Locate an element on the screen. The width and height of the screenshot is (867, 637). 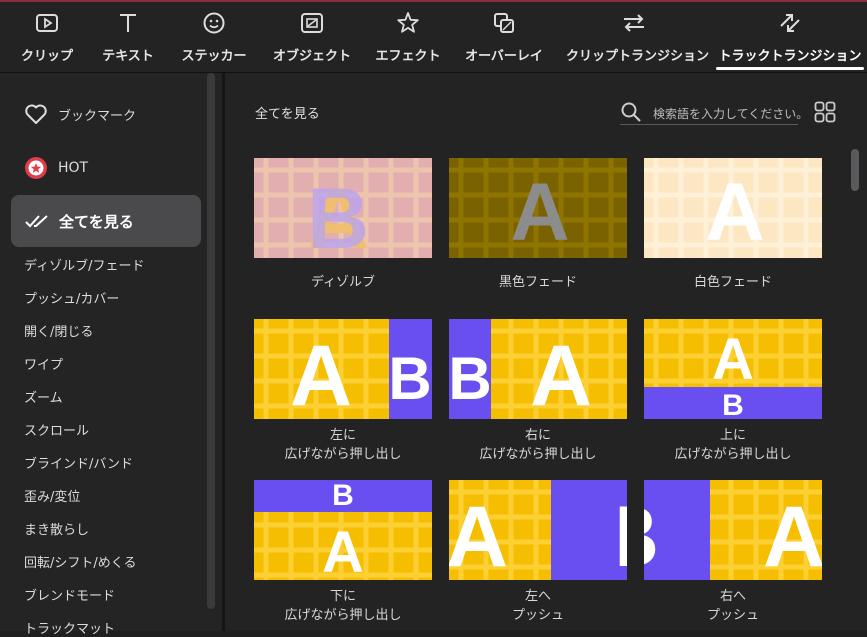
sidebar-item-blinds-band: ブラインド/バンド is located at coordinates (78, 462).